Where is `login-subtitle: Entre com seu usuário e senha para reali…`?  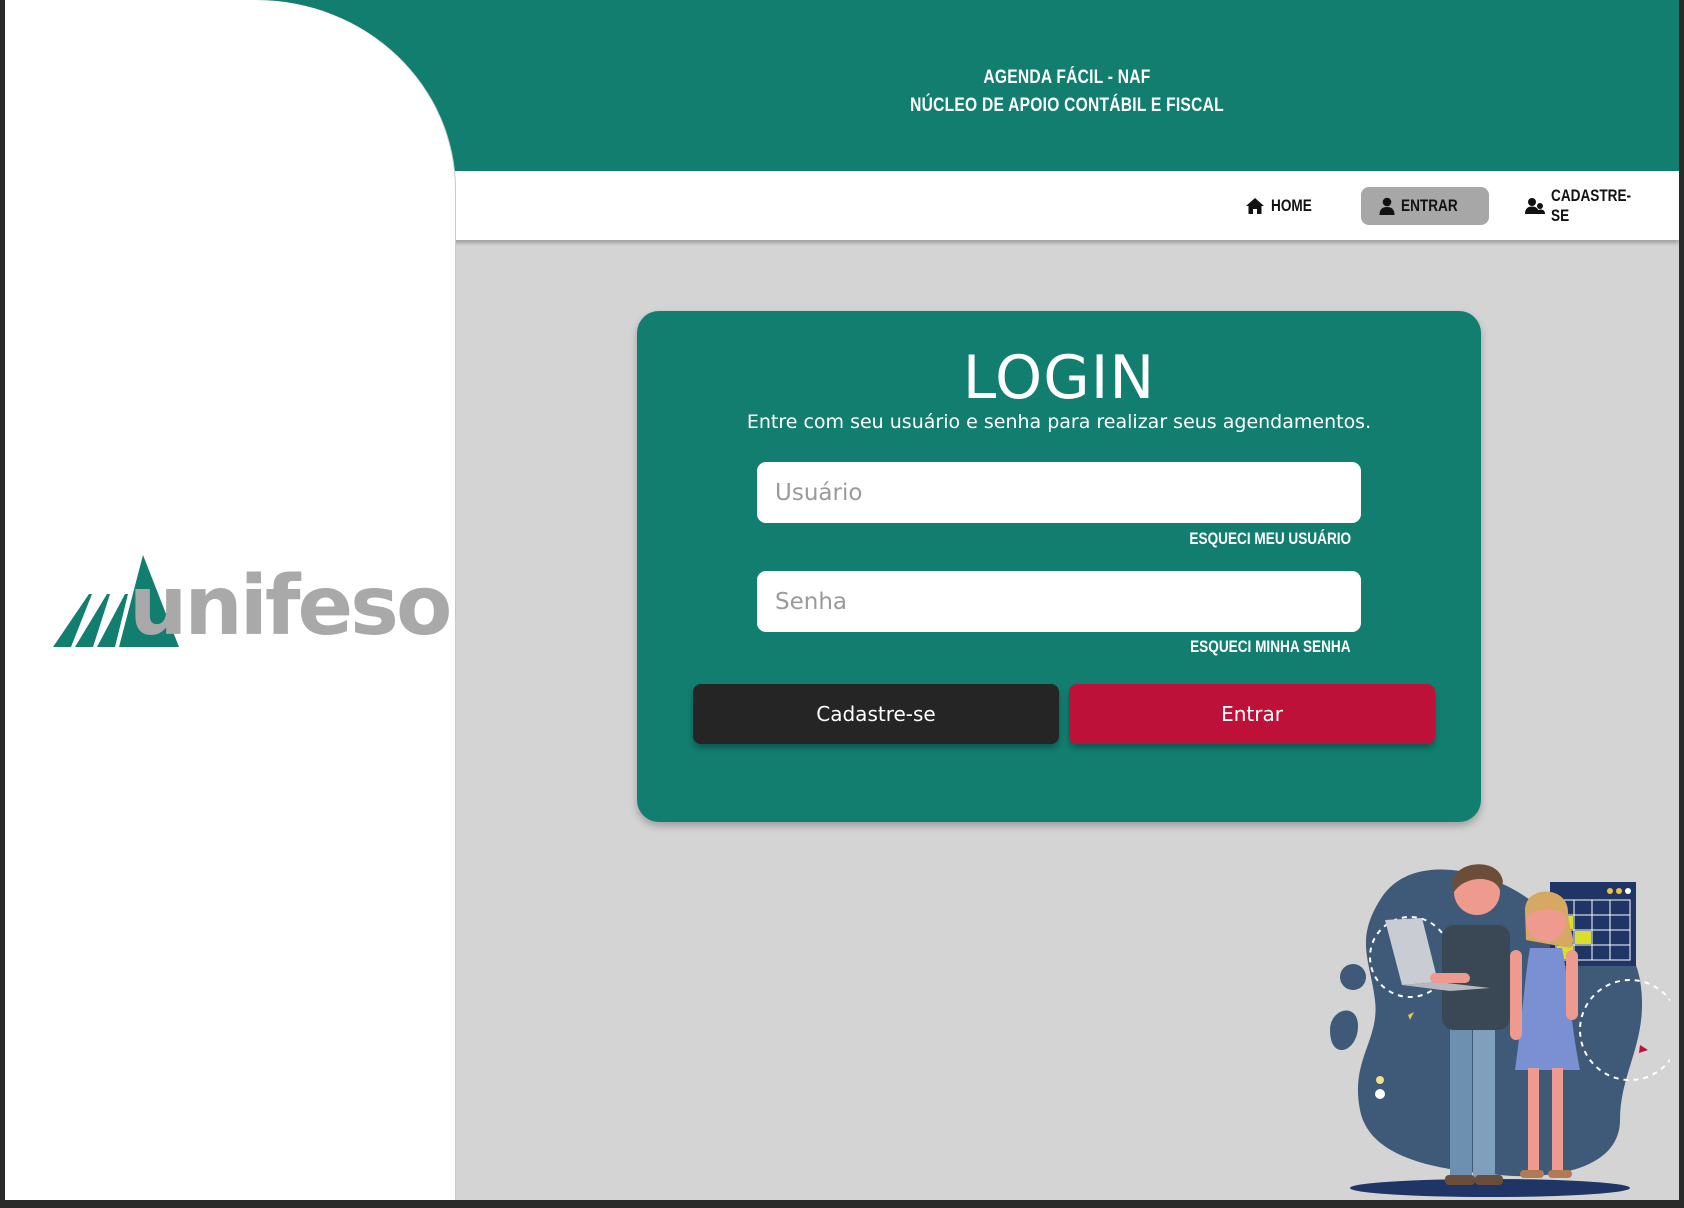 login-subtitle: Entre com seu usuário e senha para reali… is located at coordinates (1059, 422).